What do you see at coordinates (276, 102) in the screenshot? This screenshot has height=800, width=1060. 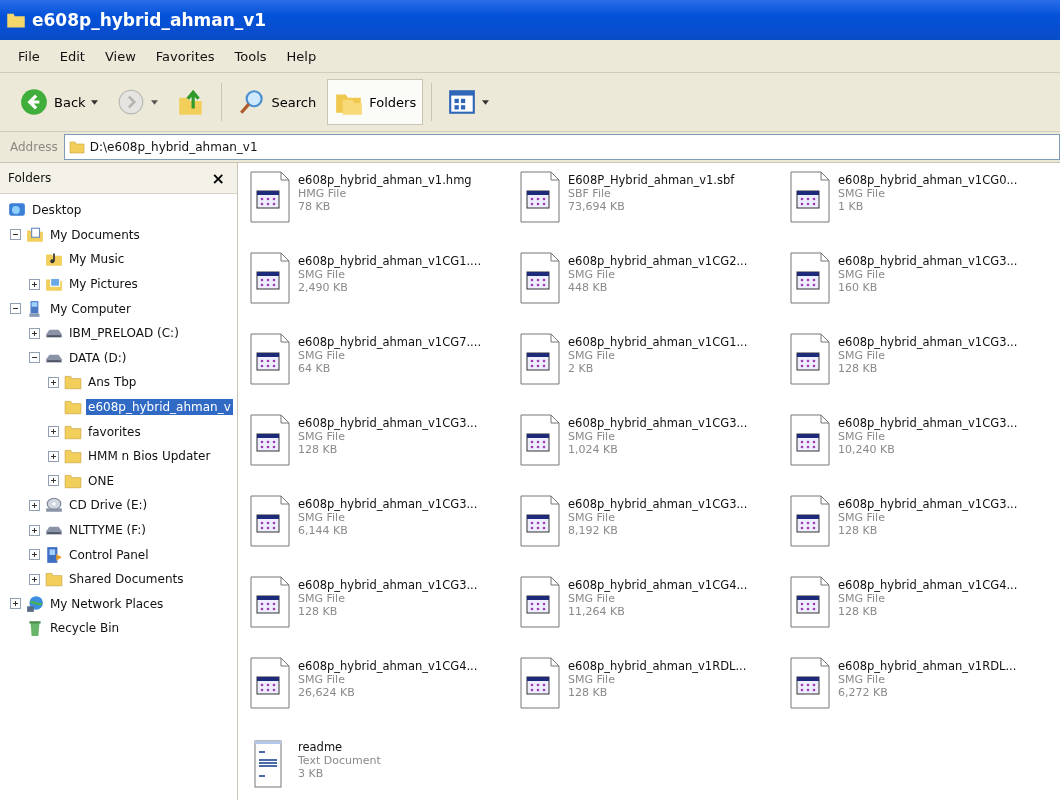 I see `search-button: Search` at bounding box center [276, 102].